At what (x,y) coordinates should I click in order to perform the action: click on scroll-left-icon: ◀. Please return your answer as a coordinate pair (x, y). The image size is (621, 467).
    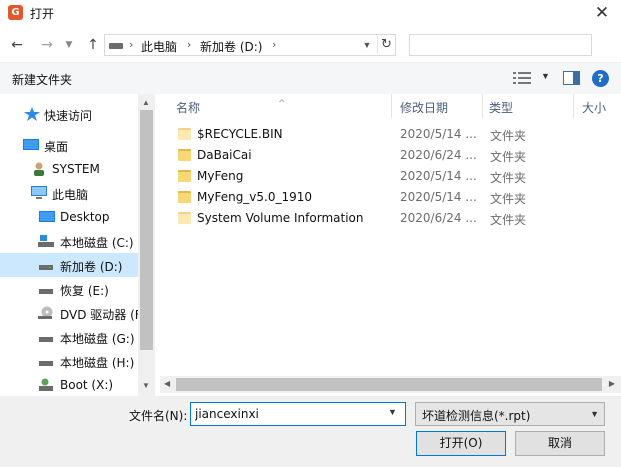
    Looking at the image, I should click on (167, 383).